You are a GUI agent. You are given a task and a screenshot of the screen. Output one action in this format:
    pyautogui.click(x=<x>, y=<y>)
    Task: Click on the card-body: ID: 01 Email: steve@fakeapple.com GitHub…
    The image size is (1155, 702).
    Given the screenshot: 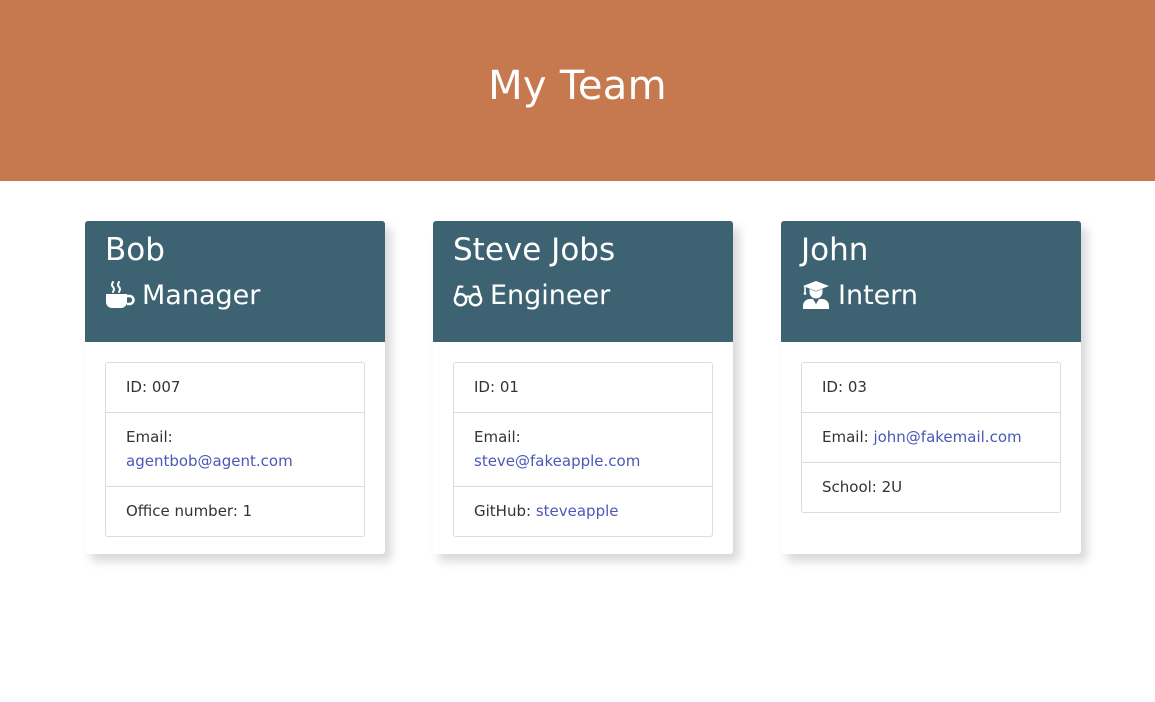 What is the action you would take?
    pyautogui.click(x=583, y=448)
    